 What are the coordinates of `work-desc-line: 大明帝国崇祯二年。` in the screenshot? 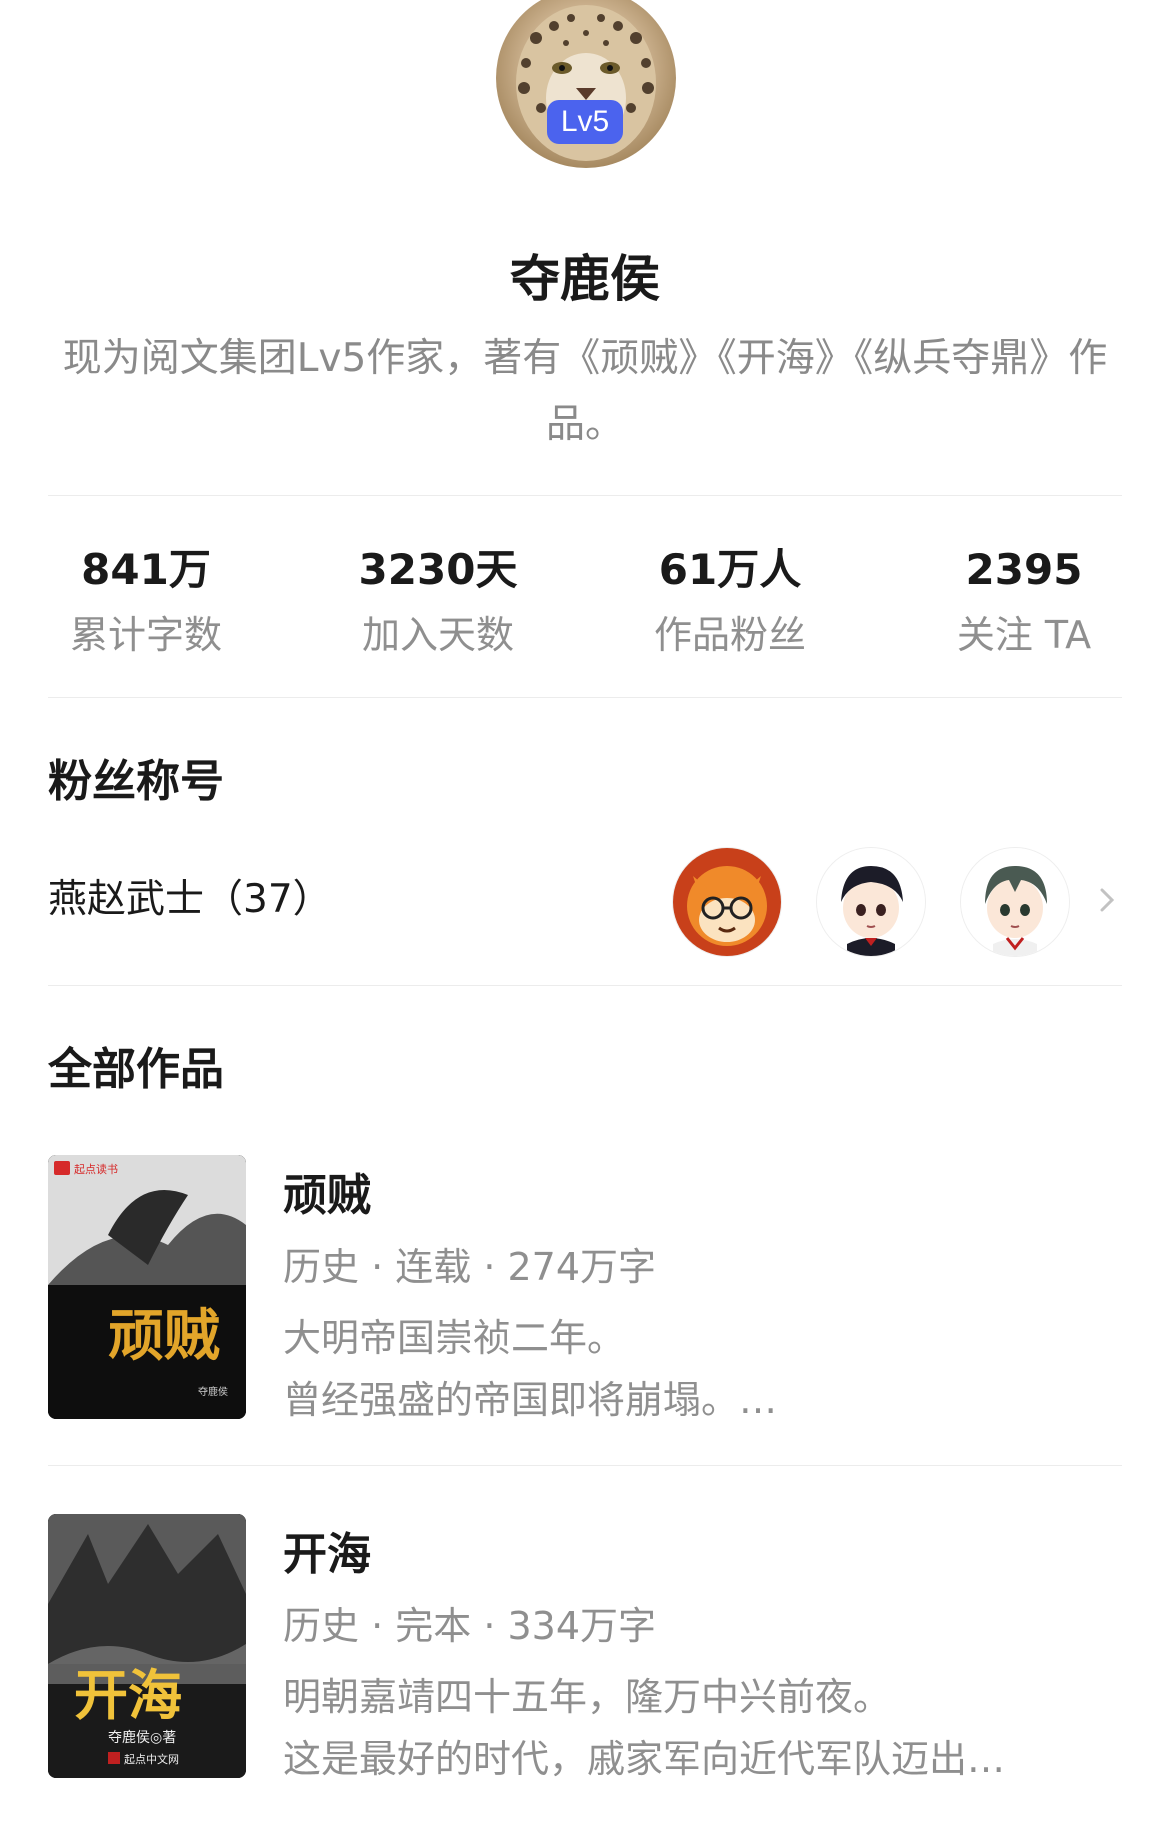 It's located at (454, 1338).